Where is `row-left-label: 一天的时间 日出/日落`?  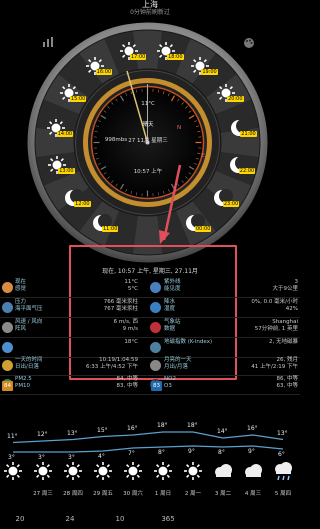 row-left-label: 一天的时间 日出/日落 is located at coordinates (29, 363).